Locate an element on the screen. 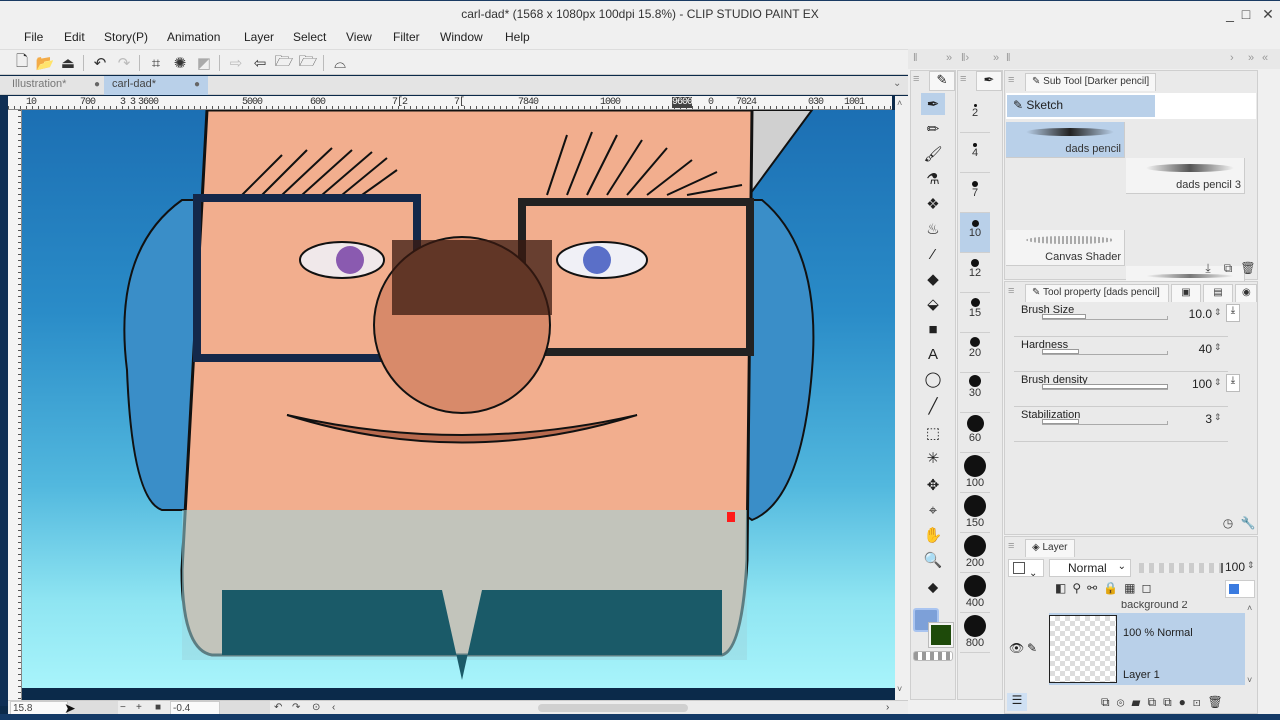  dock-grip-icon: ‖ is located at coordinates (915, 58).